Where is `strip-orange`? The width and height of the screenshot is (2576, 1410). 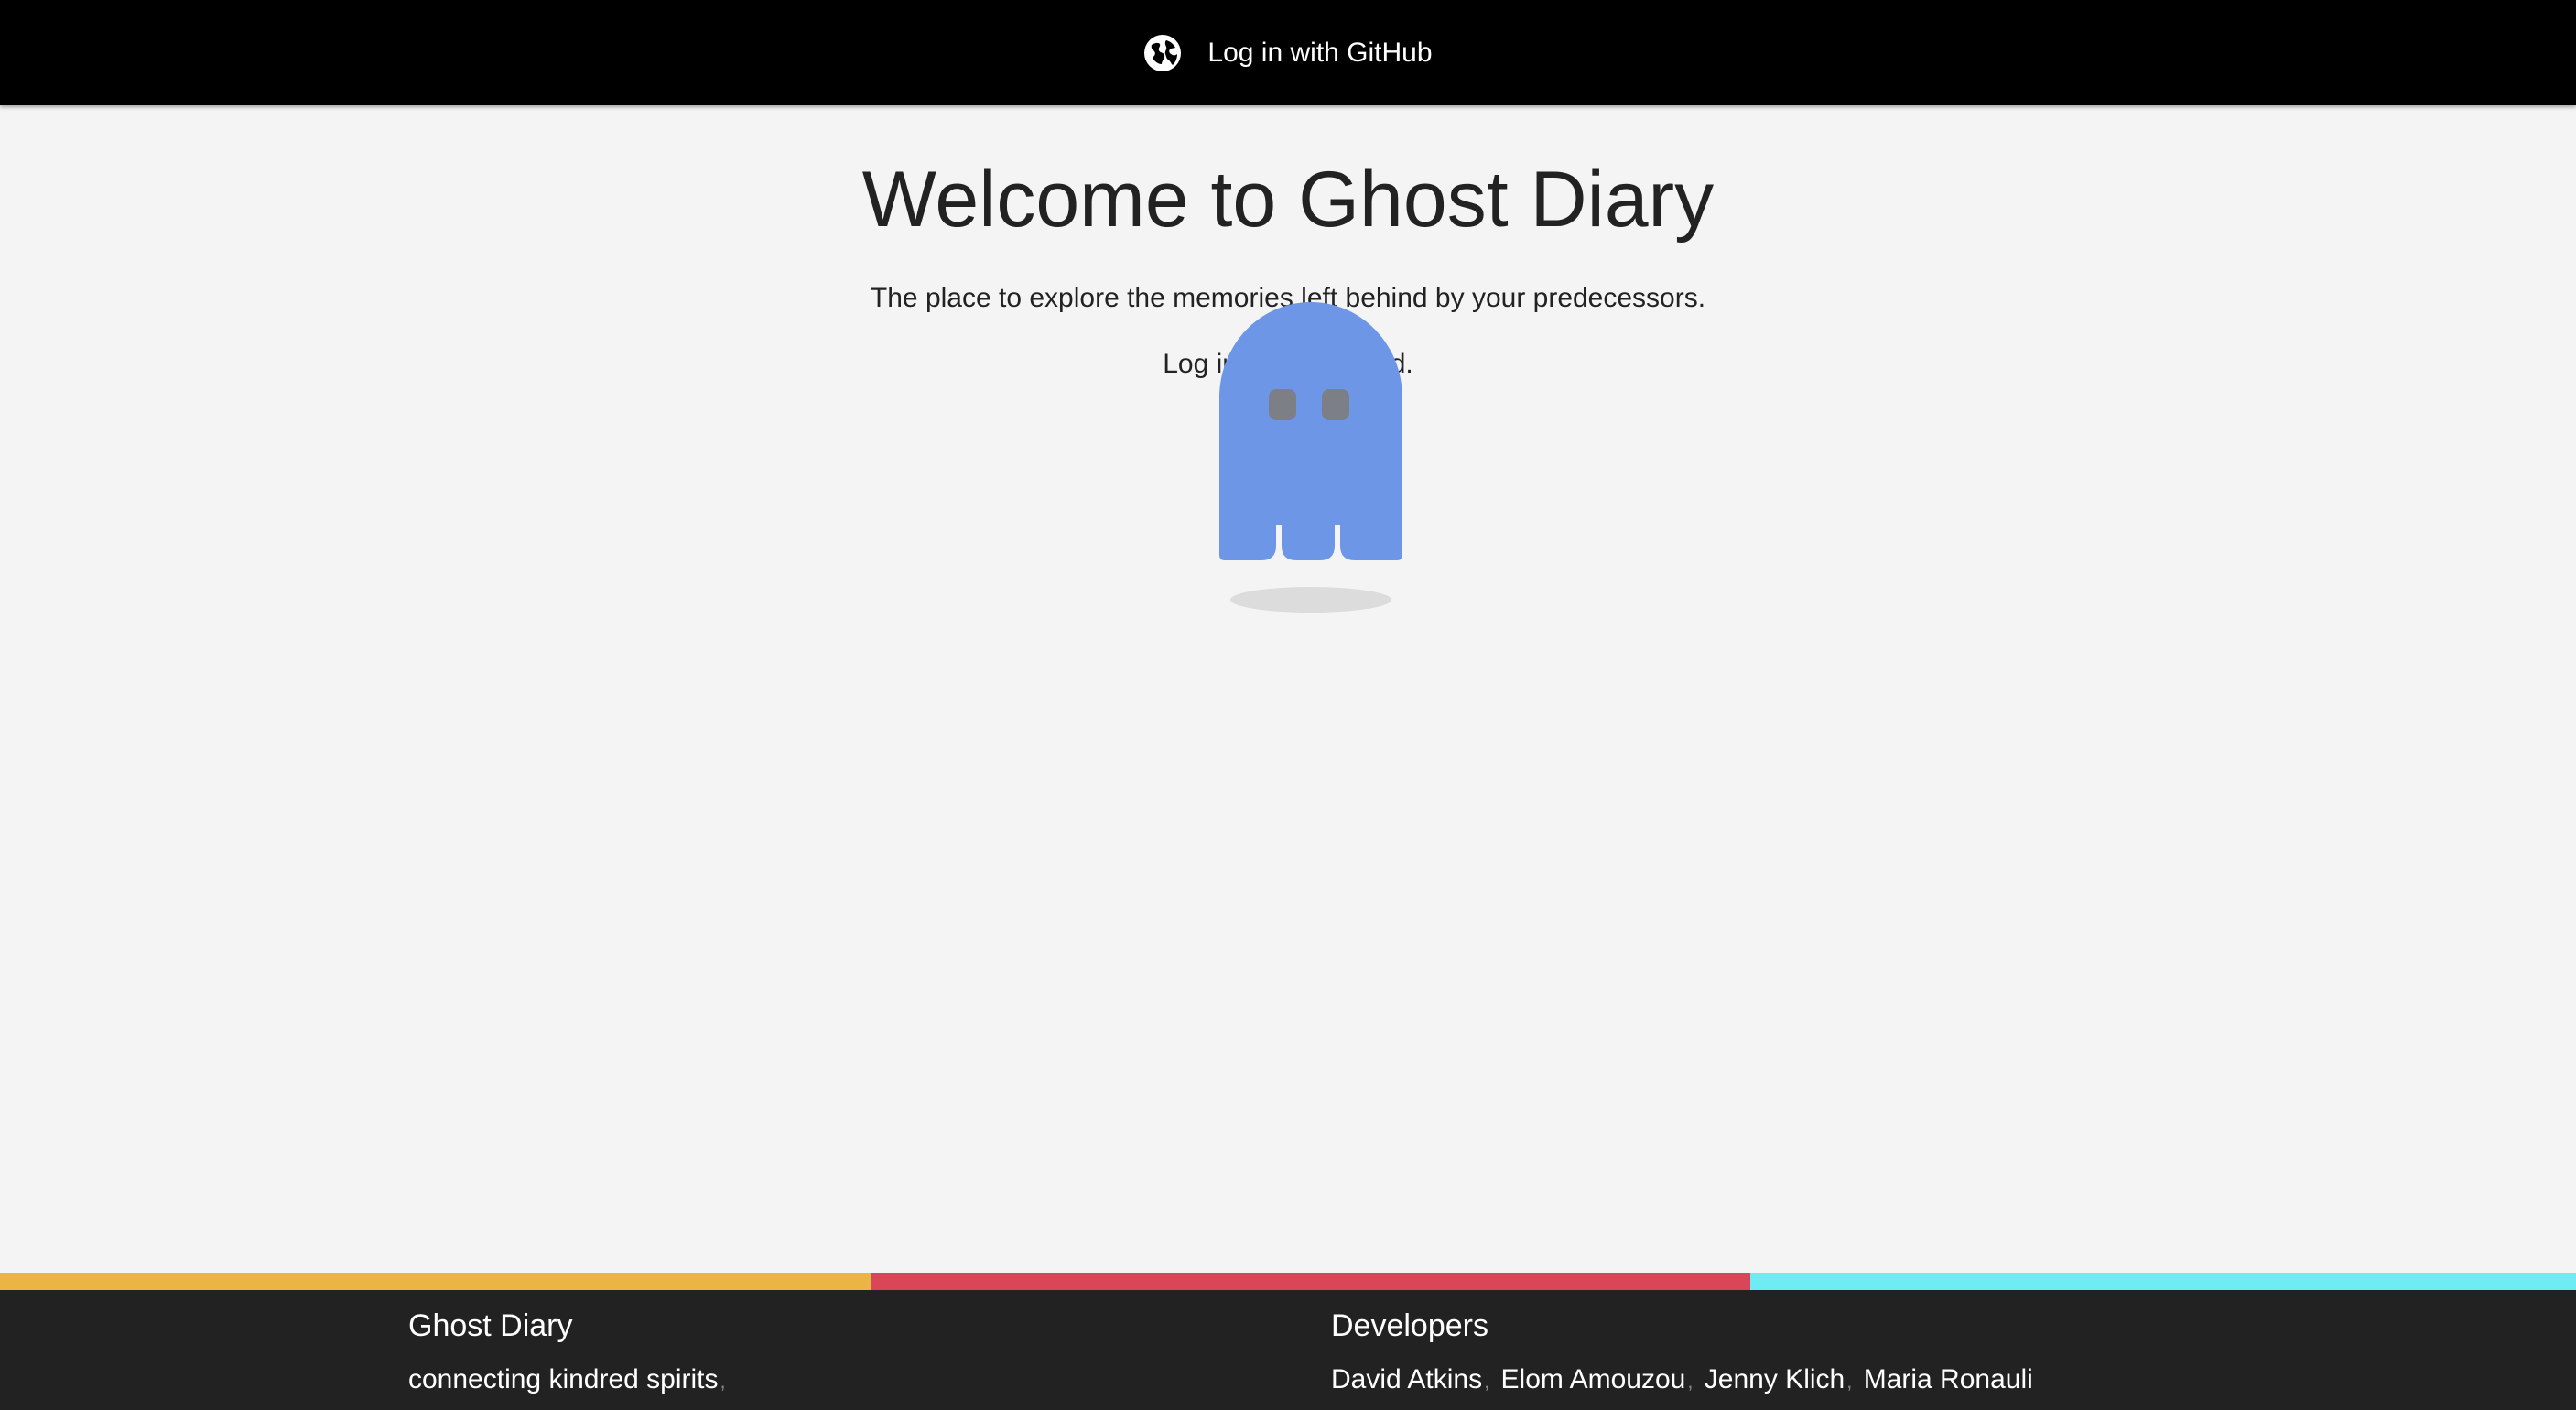
strip-orange is located at coordinates (436, 1281).